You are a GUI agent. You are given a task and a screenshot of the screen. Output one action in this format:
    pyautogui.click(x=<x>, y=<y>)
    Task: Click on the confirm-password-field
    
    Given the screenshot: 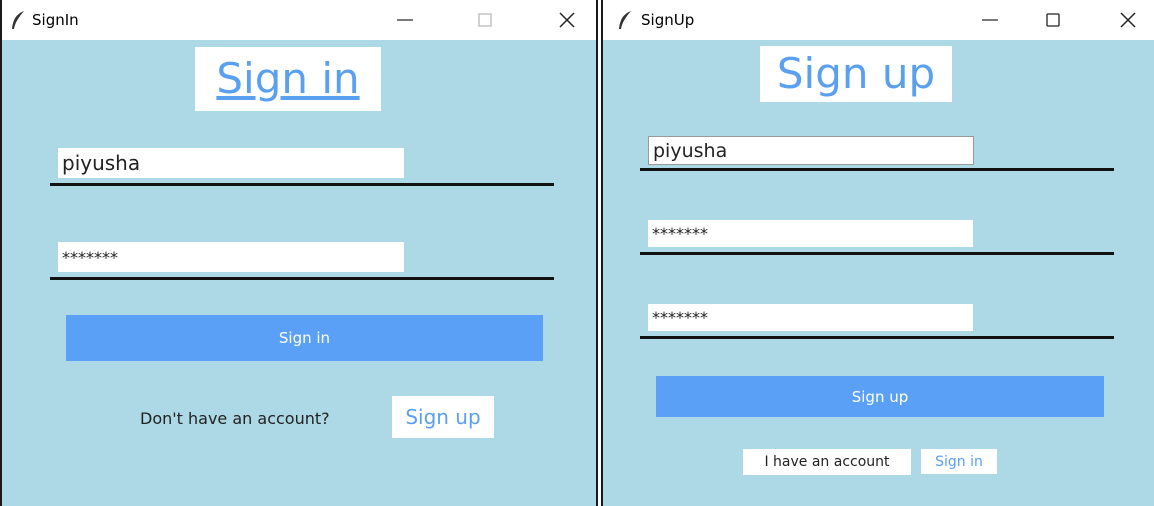 What is the action you would take?
    pyautogui.click(x=810, y=317)
    